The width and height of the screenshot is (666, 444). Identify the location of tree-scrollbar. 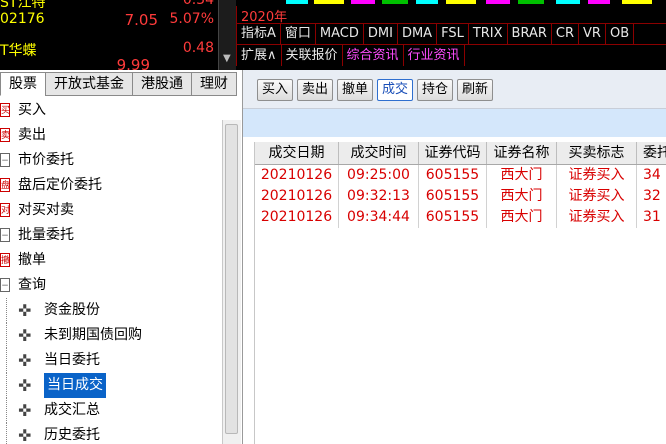
(231, 282).